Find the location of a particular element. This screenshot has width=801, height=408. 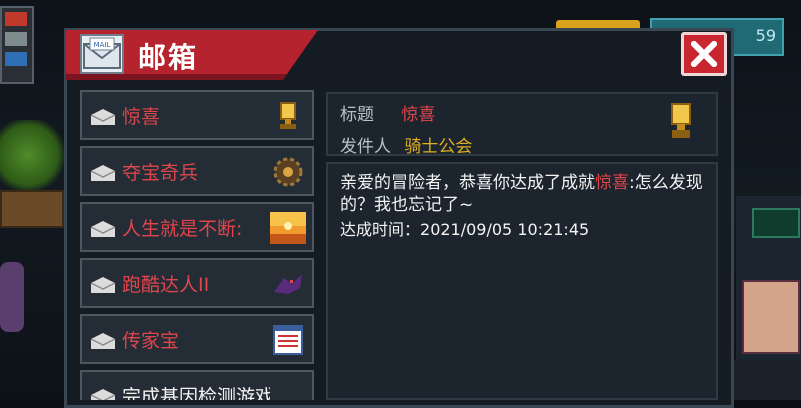

sunset-desert-icon is located at coordinates (288, 228).